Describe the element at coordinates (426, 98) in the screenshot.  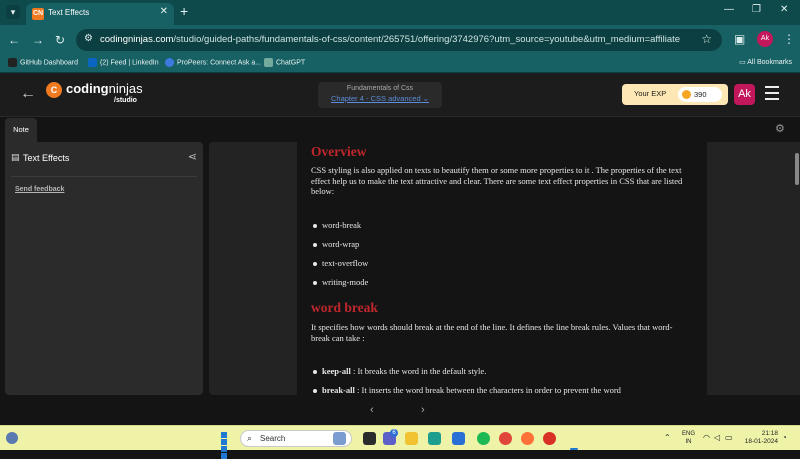
I see `chevron-down-icon: ⌄` at that location.